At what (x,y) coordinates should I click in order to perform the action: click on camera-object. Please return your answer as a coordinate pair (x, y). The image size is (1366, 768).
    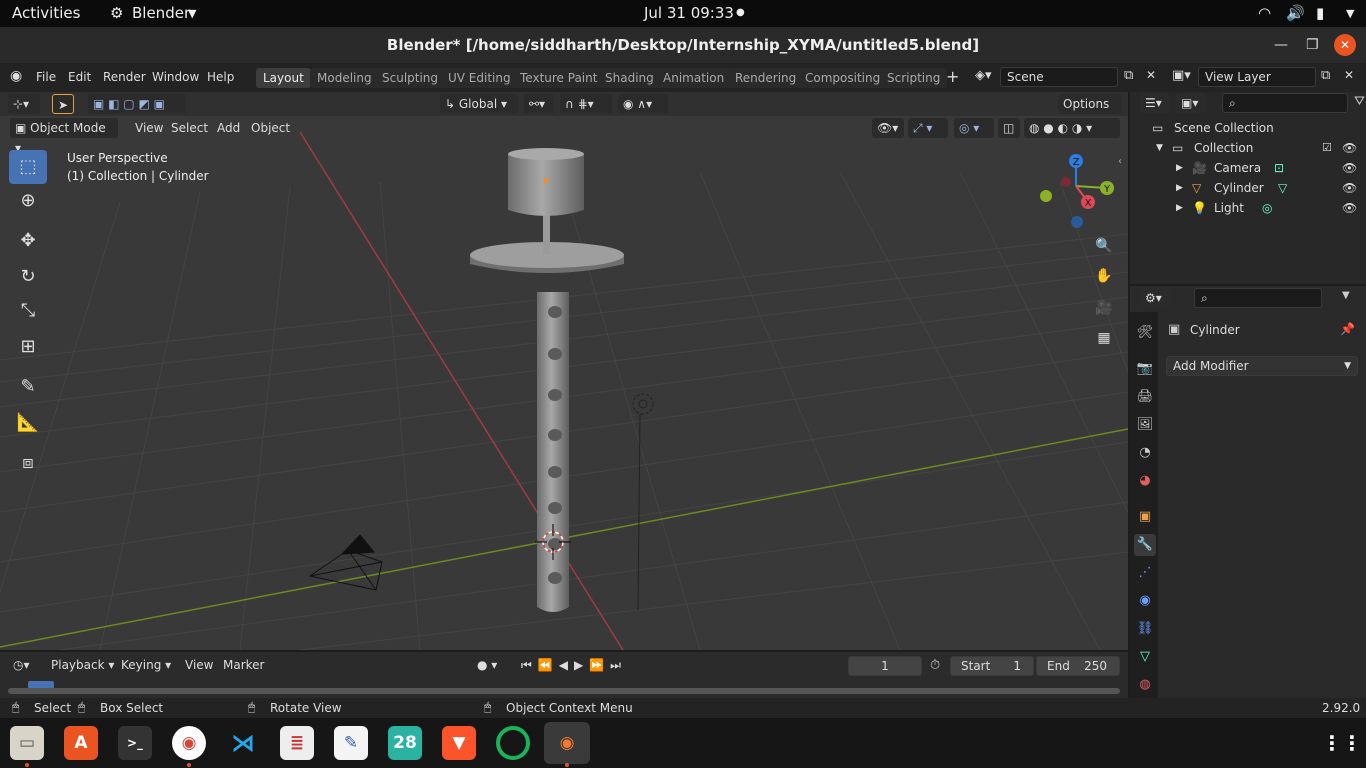
    Looking at the image, I should click on (345, 562).